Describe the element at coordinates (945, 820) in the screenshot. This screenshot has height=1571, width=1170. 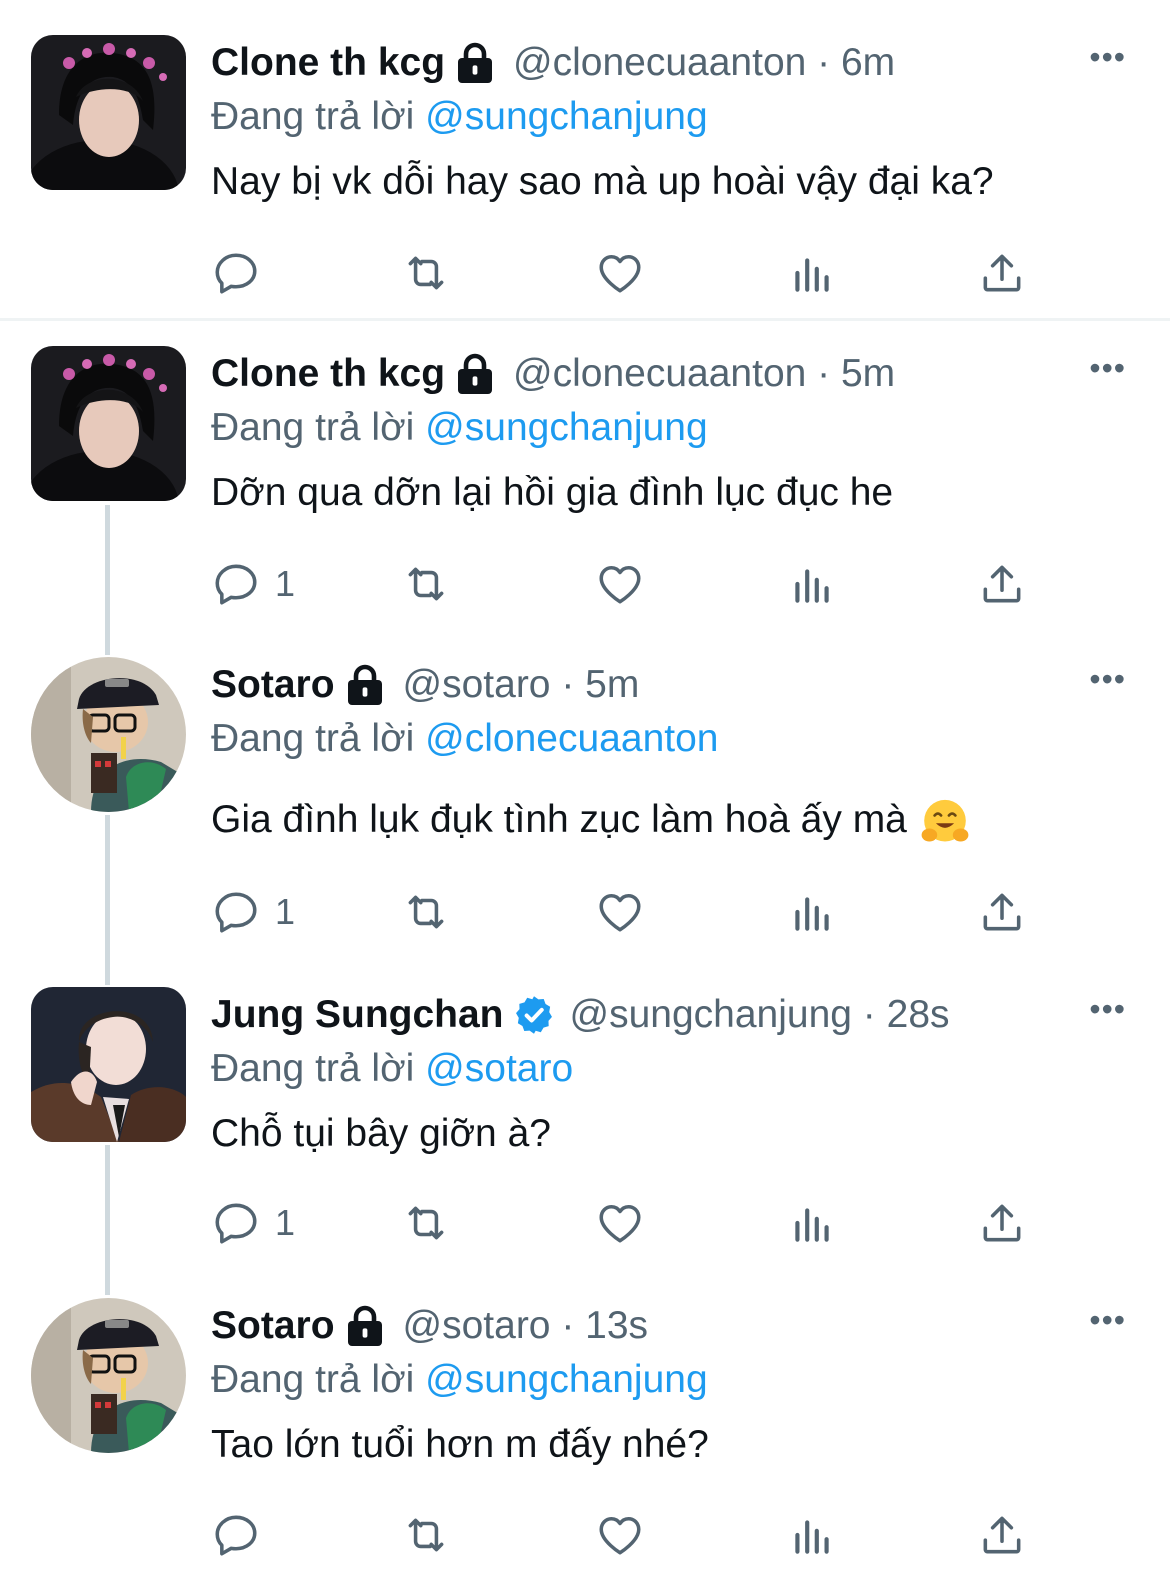
I see `hugging-face-emoji` at that location.